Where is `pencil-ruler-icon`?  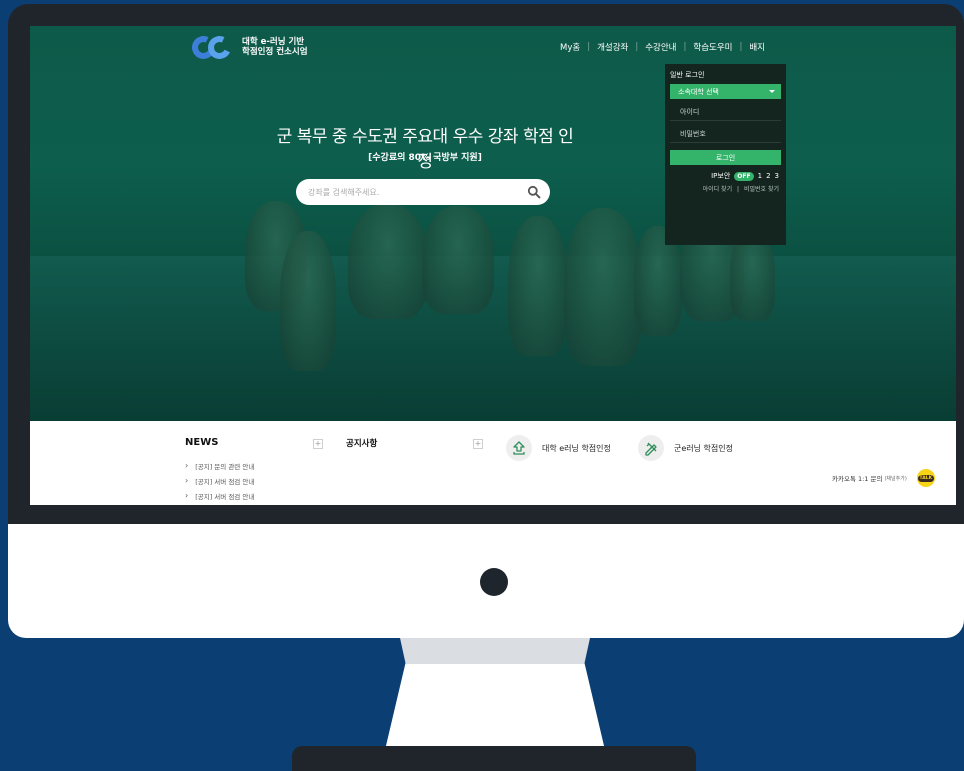 pencil-ruler-icon is located at coordinates (651, 448).